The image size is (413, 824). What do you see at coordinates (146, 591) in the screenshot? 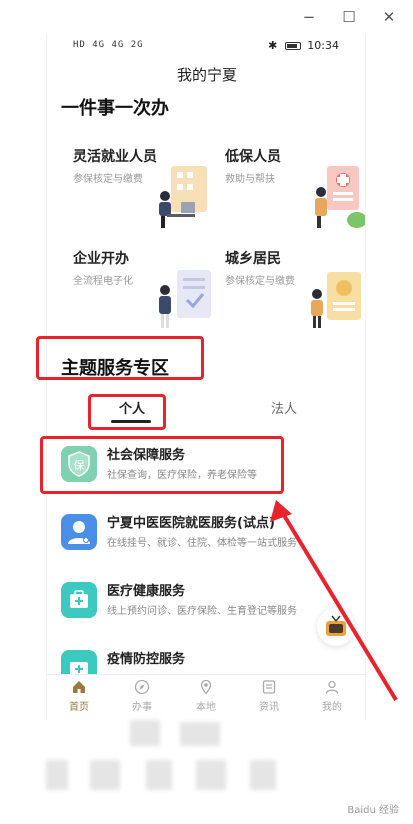
I see `service-title: 医疗健康服务` at bounding box center [146, 591].